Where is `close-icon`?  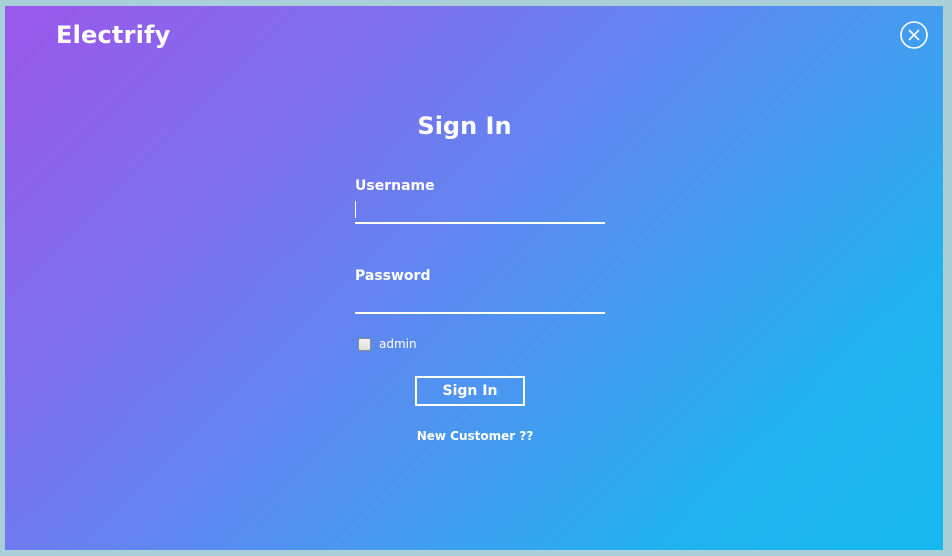
close-icon is located at coordinates (914, 35).